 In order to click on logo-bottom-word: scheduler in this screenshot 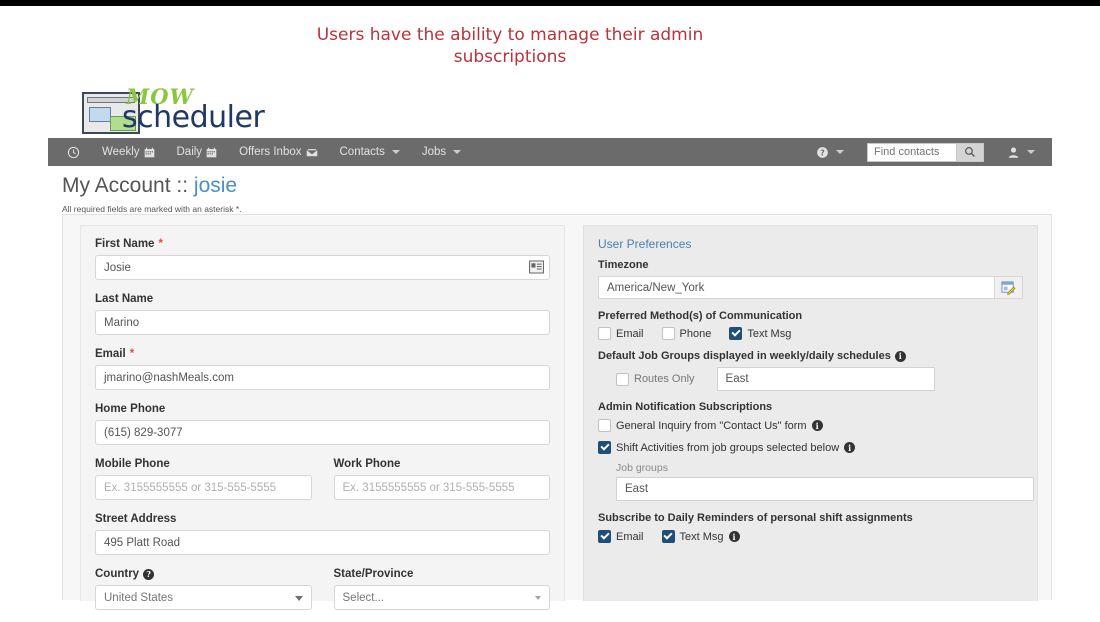, I will do `click(193, 117)`.